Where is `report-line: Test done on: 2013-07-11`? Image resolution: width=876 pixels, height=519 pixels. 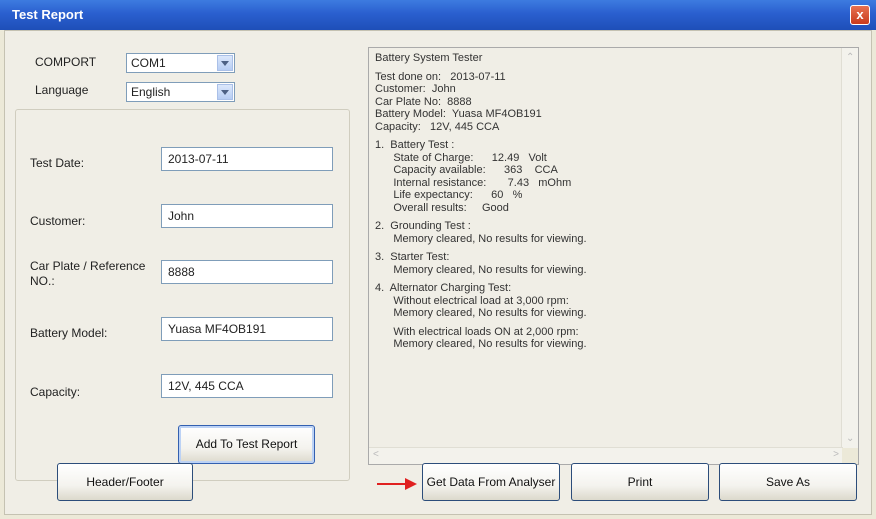 report-line: Test done on: 2013-07-11 is located at coordinates (440, 76).